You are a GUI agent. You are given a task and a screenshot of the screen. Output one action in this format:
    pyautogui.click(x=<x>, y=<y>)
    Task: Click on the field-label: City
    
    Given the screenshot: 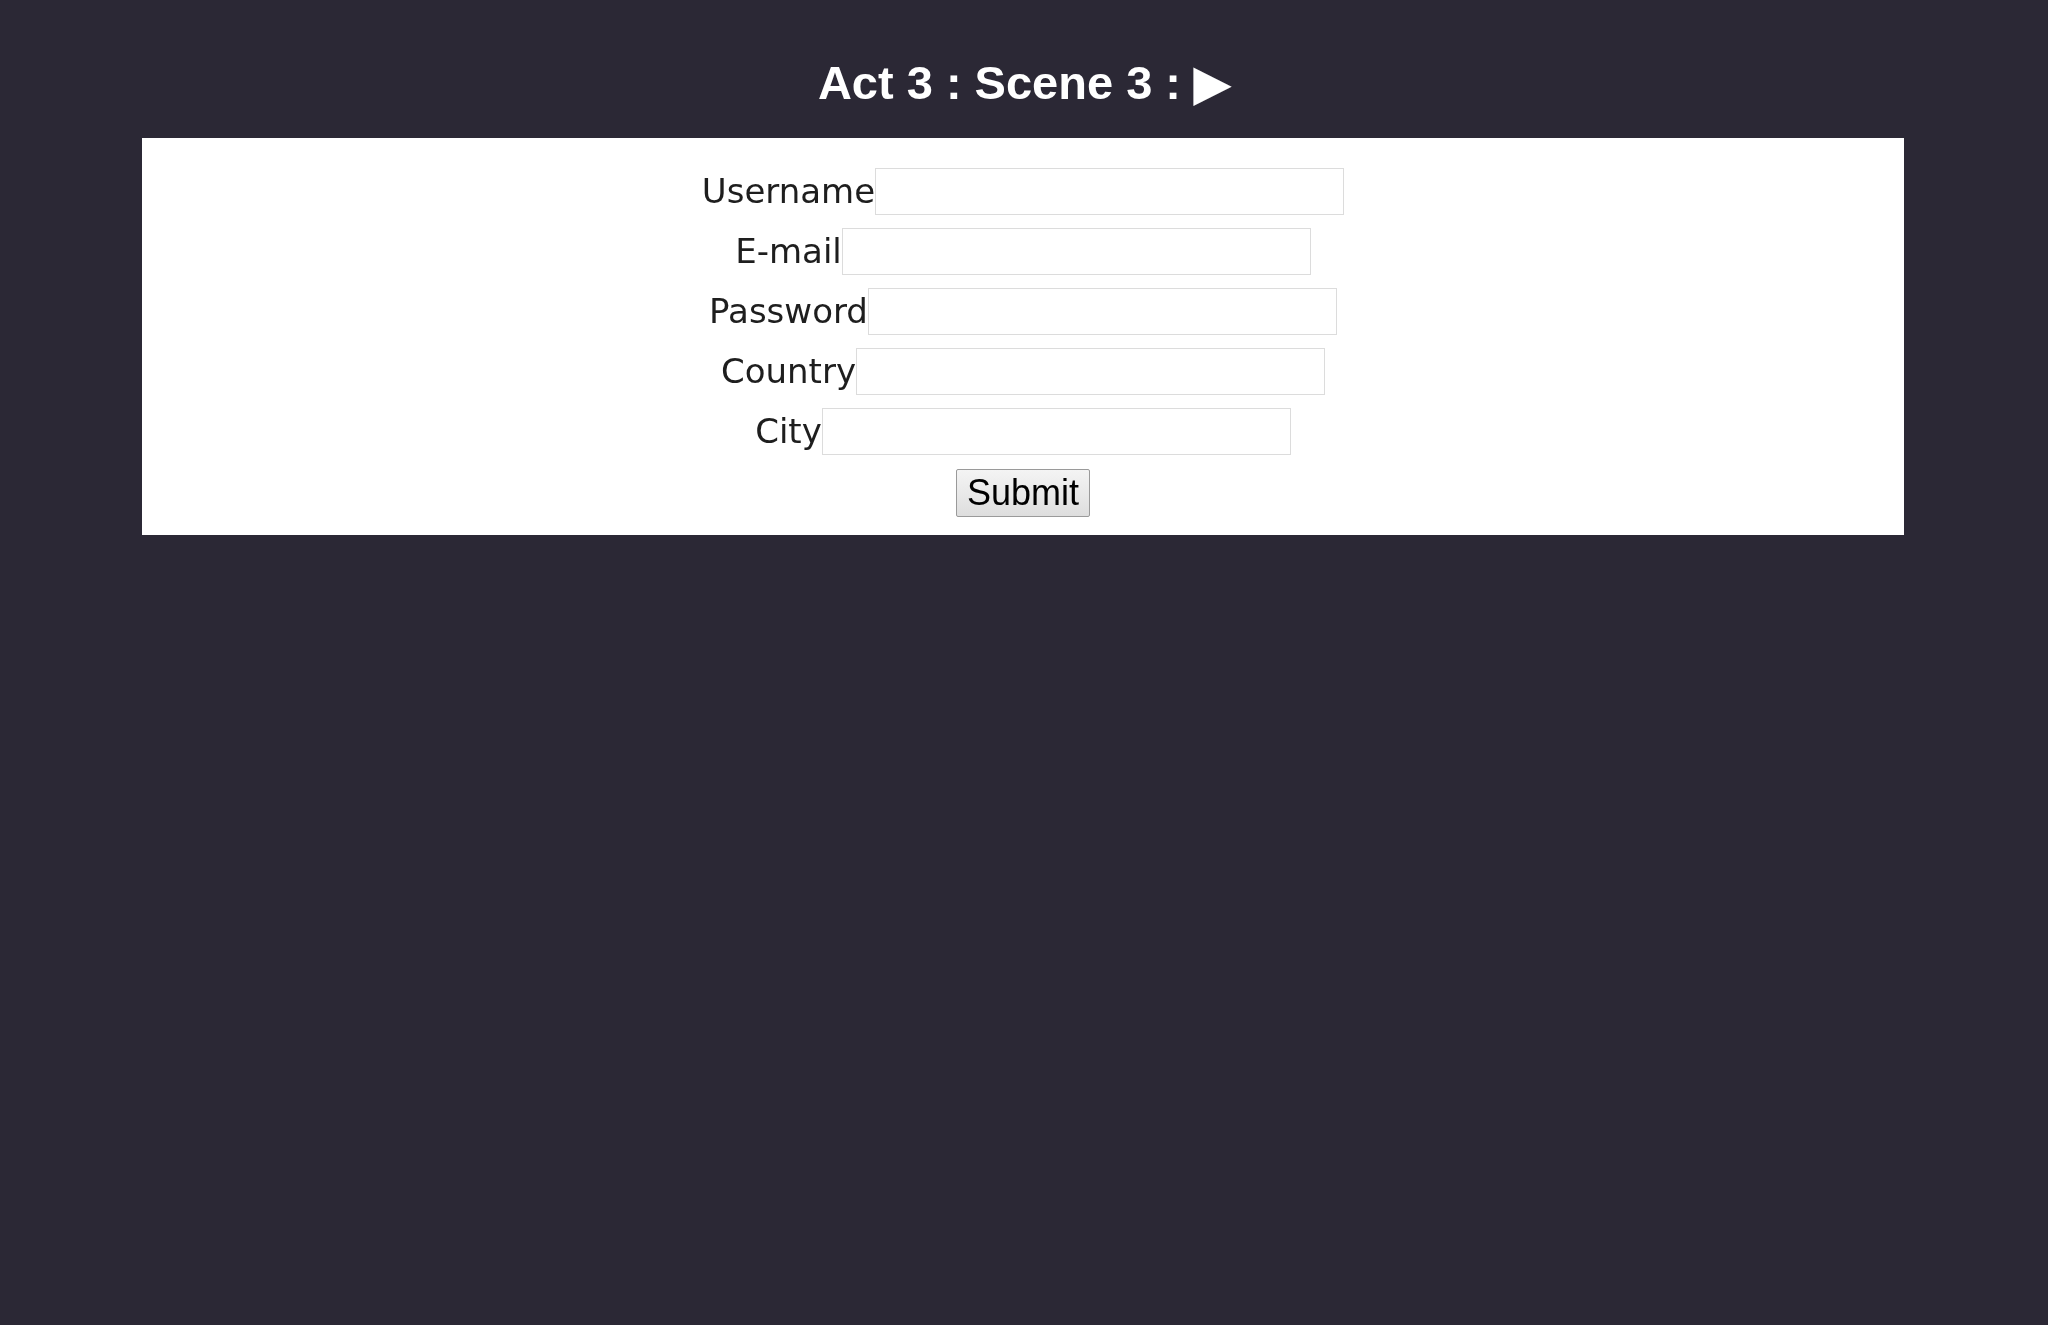 What is the action you would take?
    pyautogui.click(x=788, y=431)
    